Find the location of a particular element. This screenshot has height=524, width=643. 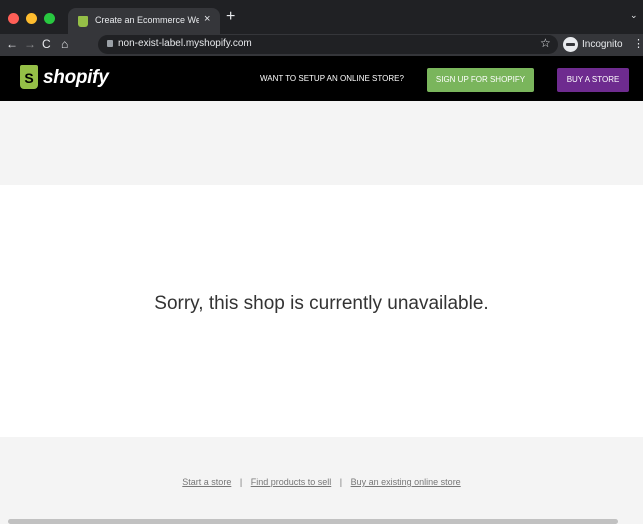

lock-icon is located at coordinates (110, 43).